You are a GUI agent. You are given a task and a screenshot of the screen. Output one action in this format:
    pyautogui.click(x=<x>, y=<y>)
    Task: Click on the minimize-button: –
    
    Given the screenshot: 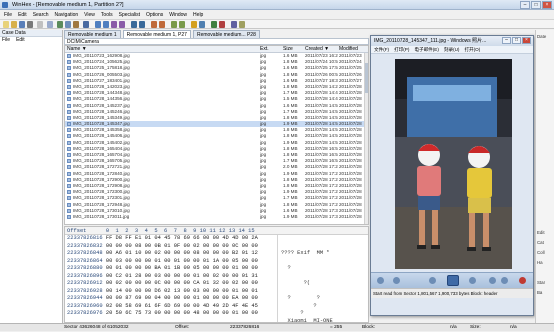 What is the action you would take?
    pyautogui.click(x=525, y=5)
    